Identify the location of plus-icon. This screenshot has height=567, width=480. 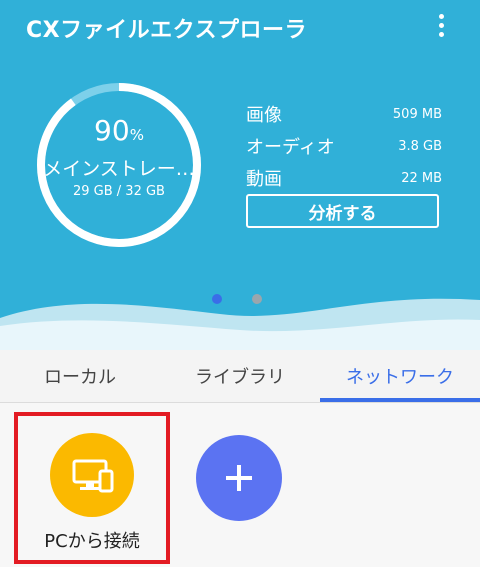
(239, 478).